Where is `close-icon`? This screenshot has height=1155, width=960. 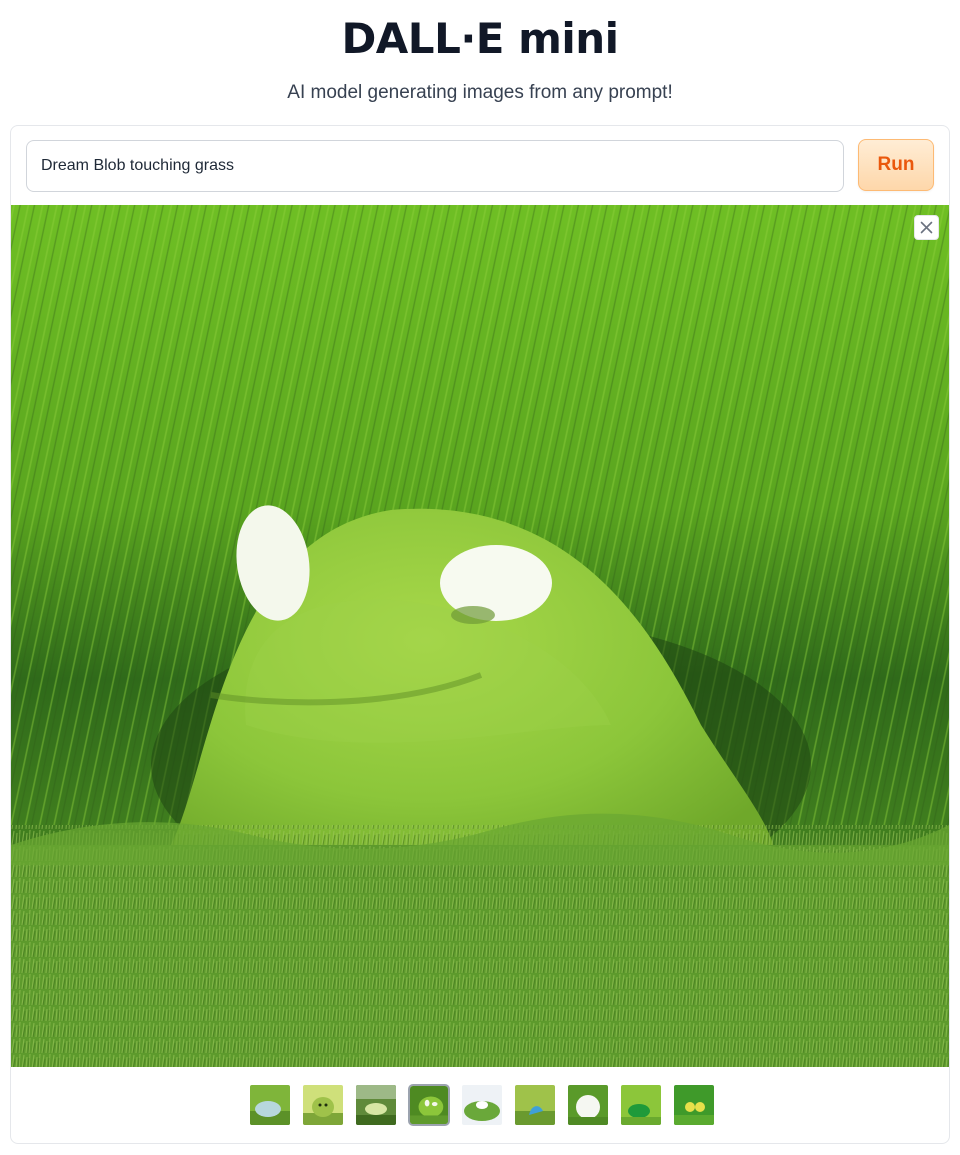
close-icon is located at coordinates (926, 227).